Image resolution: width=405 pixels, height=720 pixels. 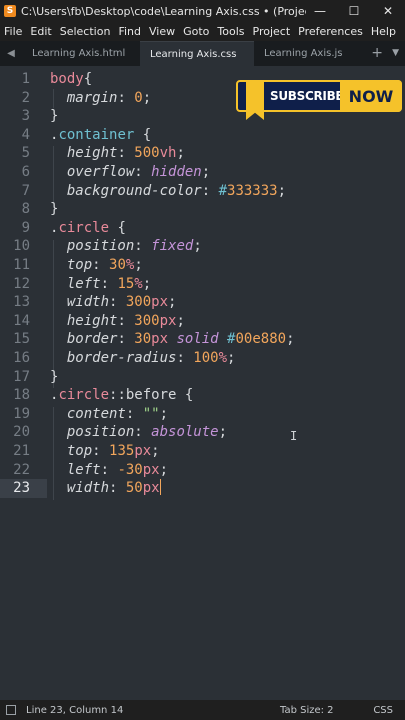 What do you see at coordinates (151, 413) in the screenshot?
I see `code-token: ""` at bounding box center [151, 413].